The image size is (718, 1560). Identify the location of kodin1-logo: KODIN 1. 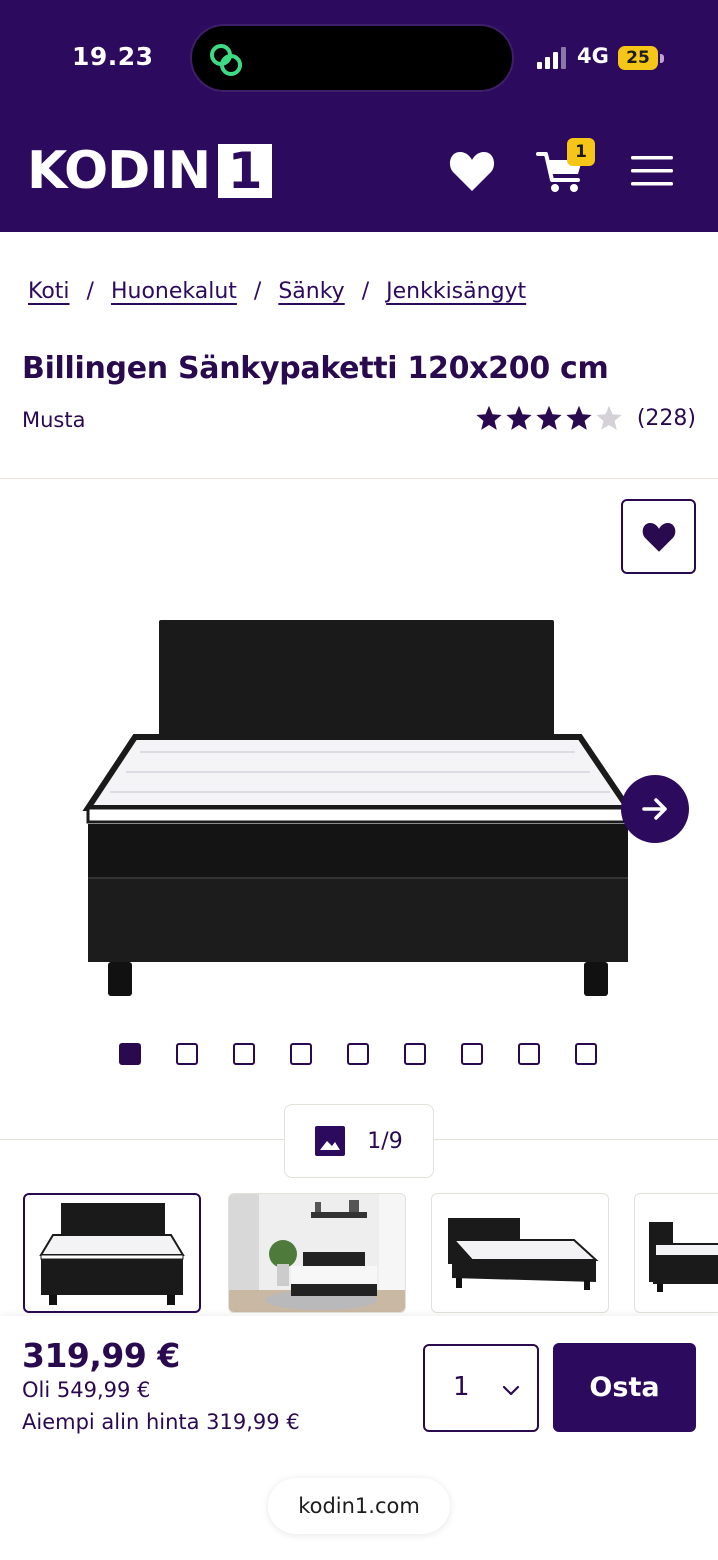
(150, 171).